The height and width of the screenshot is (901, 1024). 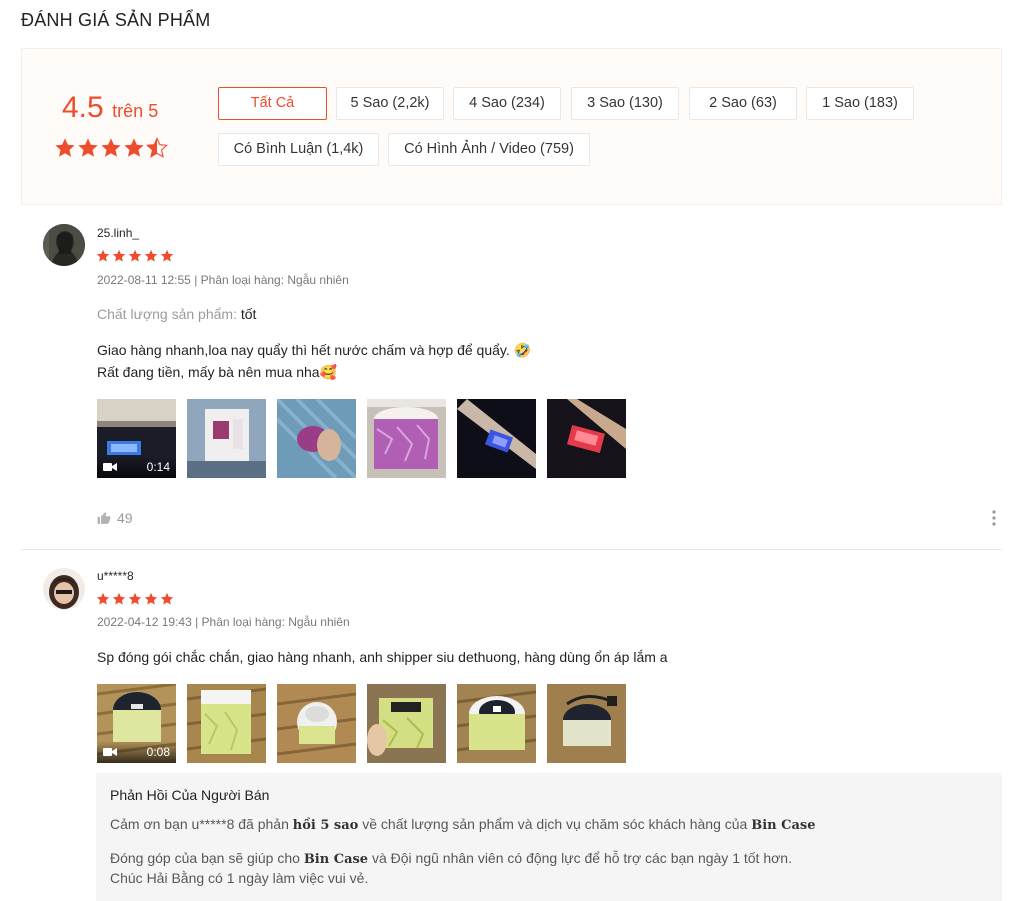 I want to click on video-badge: 0:14, so click(x=136, y=467).